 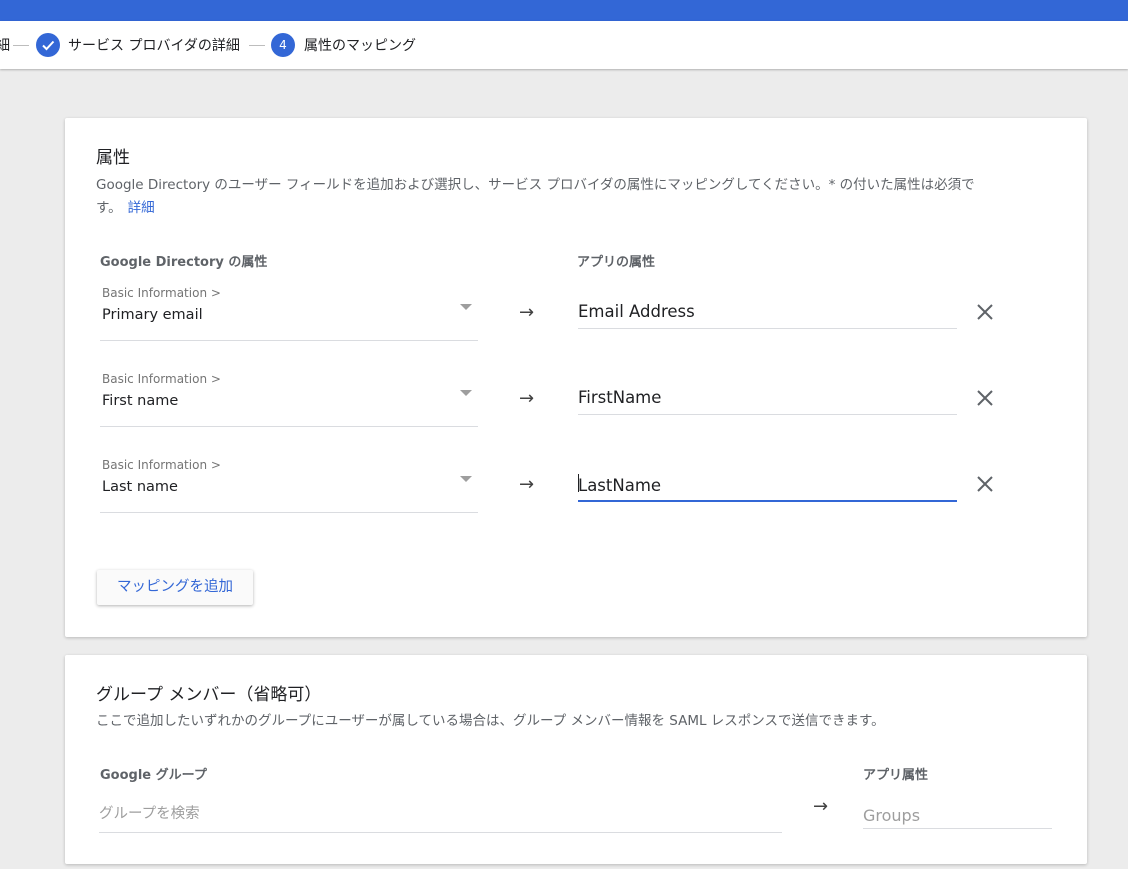 What do you see at coordinates (440, 815) in the screenshot?
I see `group-search-input: グループを検索` at bounding box center [440, 815].